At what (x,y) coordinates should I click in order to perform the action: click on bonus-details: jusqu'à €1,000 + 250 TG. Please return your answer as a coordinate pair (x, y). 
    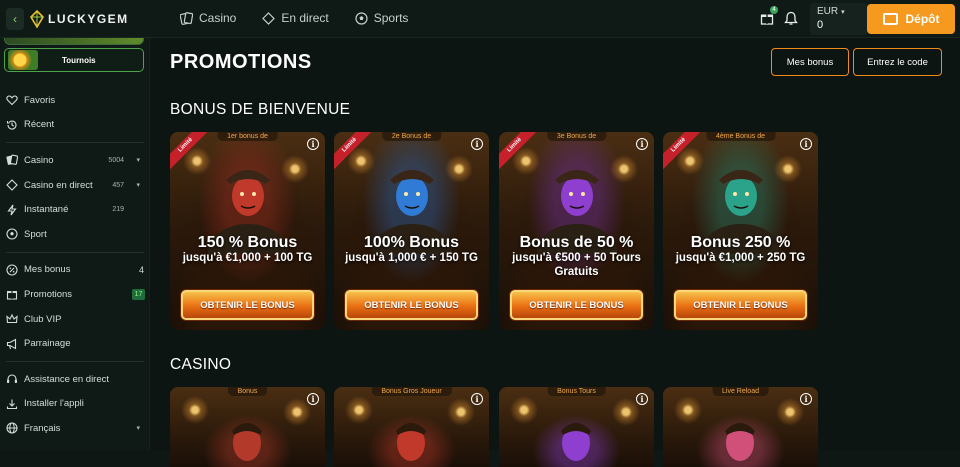
    Looking at the image, I should click on (740, 258).